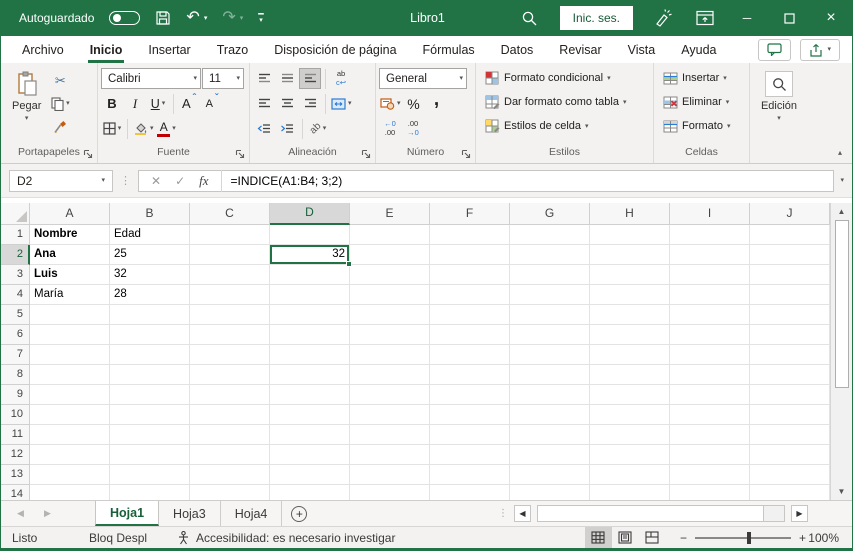  Describe the element at coordinates (710, 275) in the screenshot. I see `cell-i3` at that location.